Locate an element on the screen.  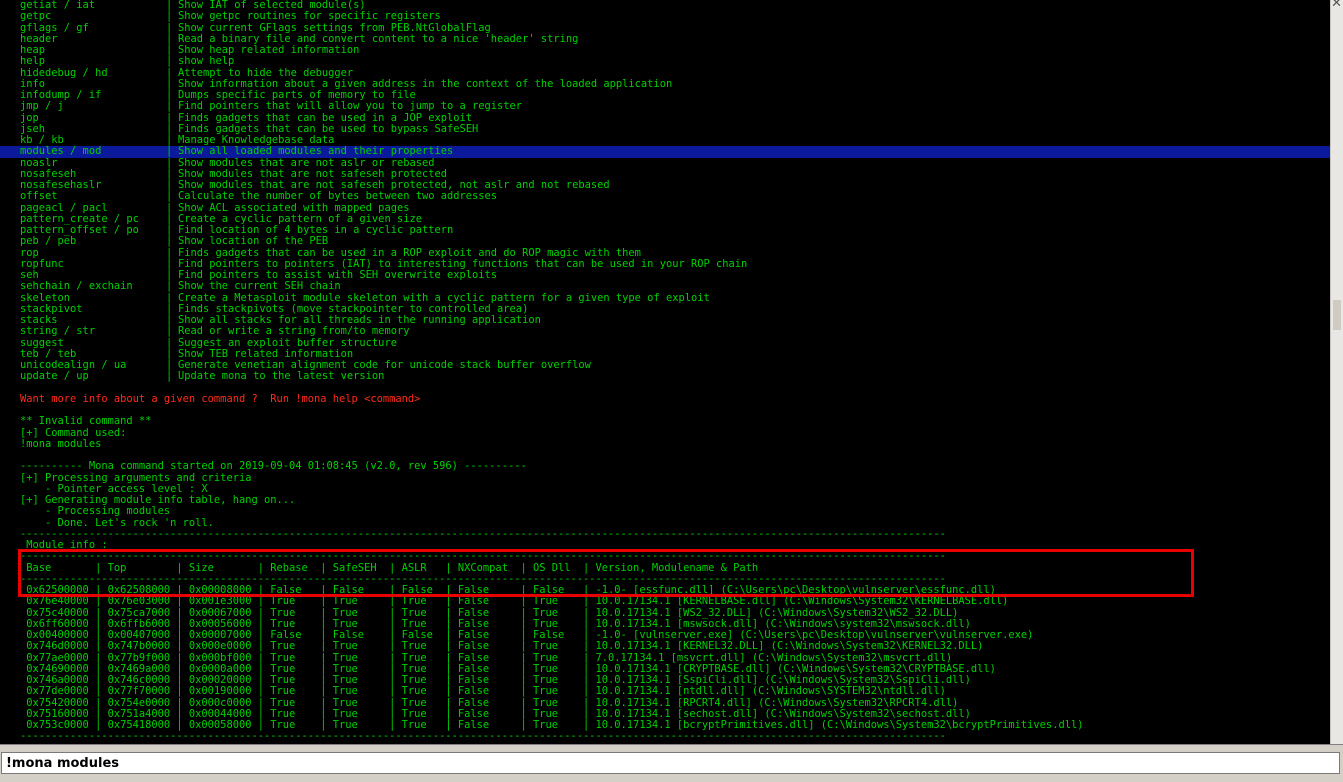
command-description: Update mona to the latest version is located at coordinates (281, 376).